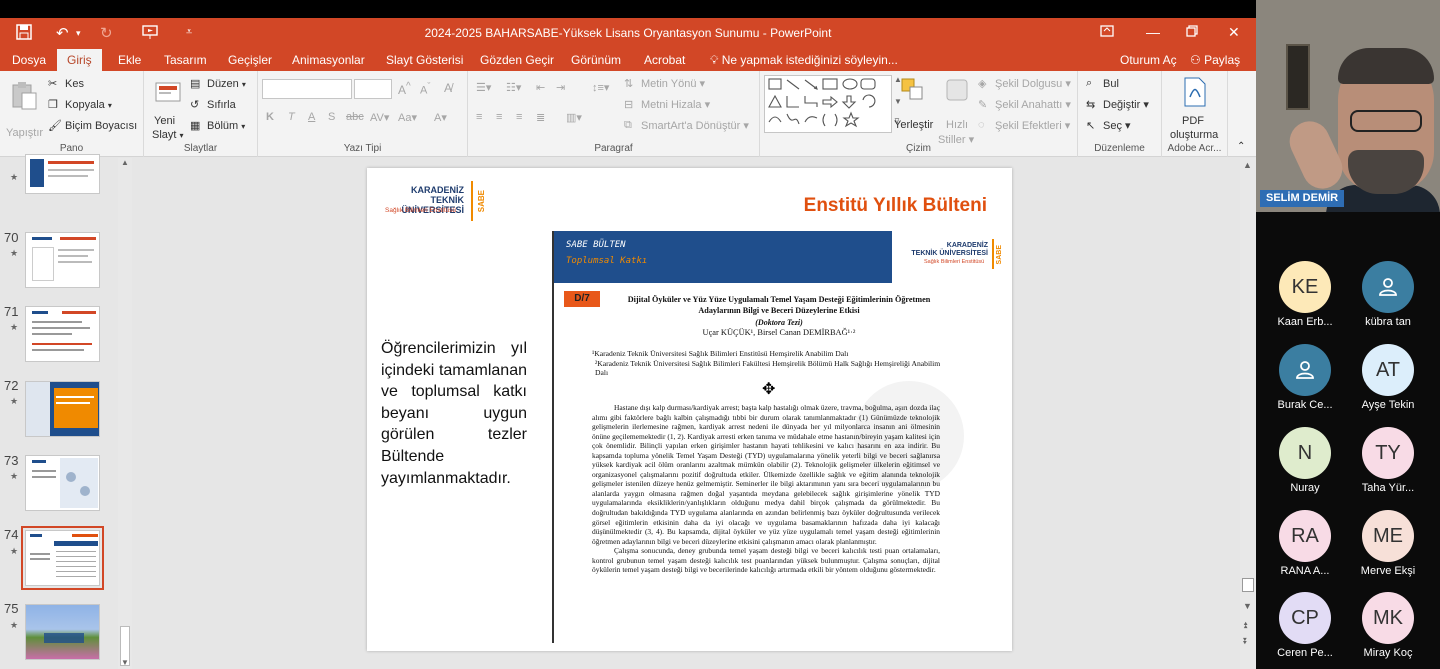 Image resolution: width=1440 pixels, height=669 pixels. Describe the element at coordinates (291, 117) in the screenshot. I see `italic-icon: T` at that location.